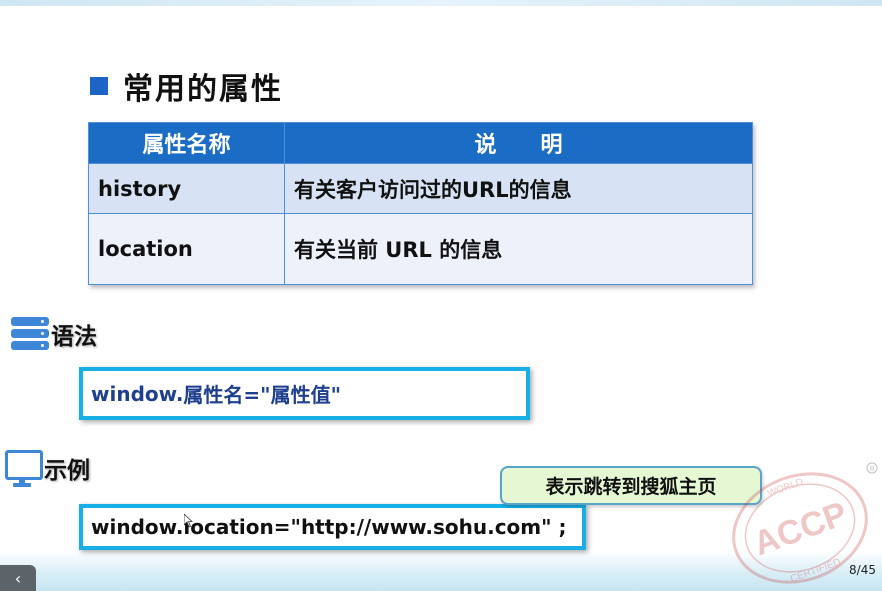  I want to click on table-row: location 有关当前 URL 的信息, so click(420, 249).